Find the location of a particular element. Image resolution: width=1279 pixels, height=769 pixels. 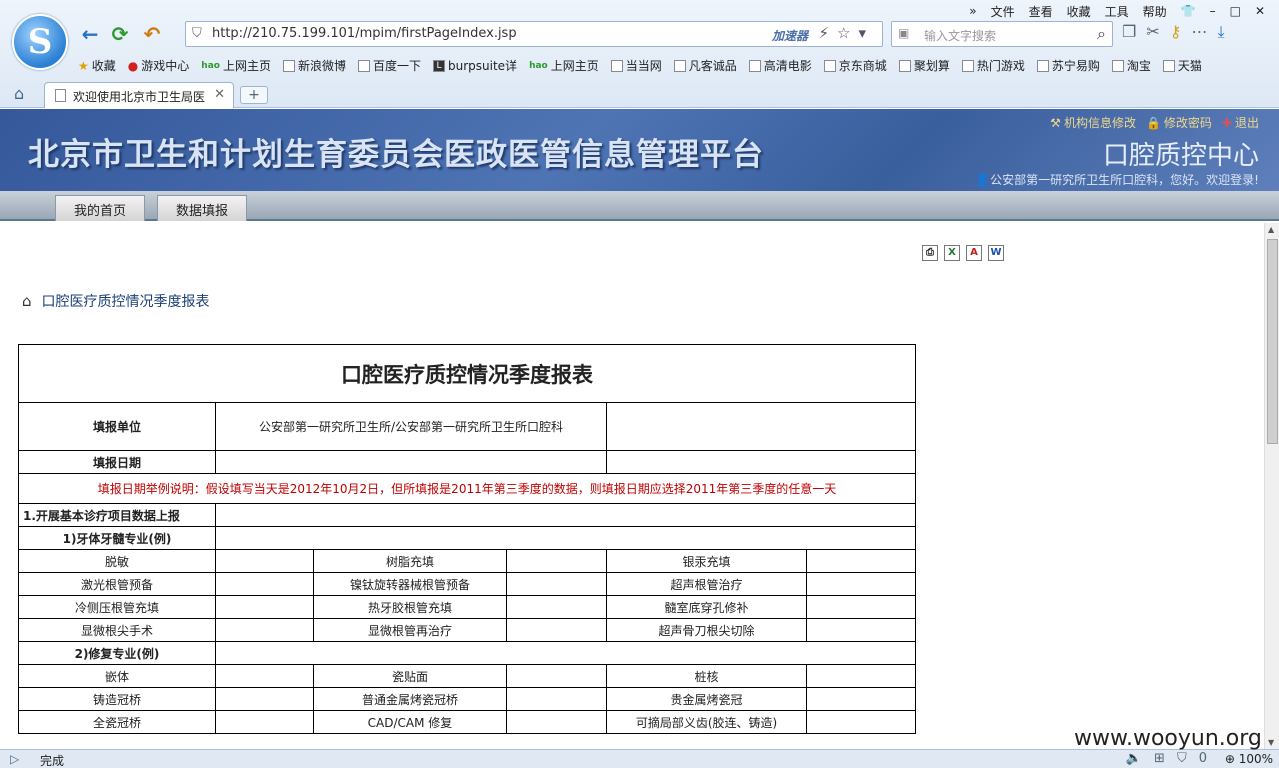

print-icon: ⎙ is located at coordinates (930, 253).